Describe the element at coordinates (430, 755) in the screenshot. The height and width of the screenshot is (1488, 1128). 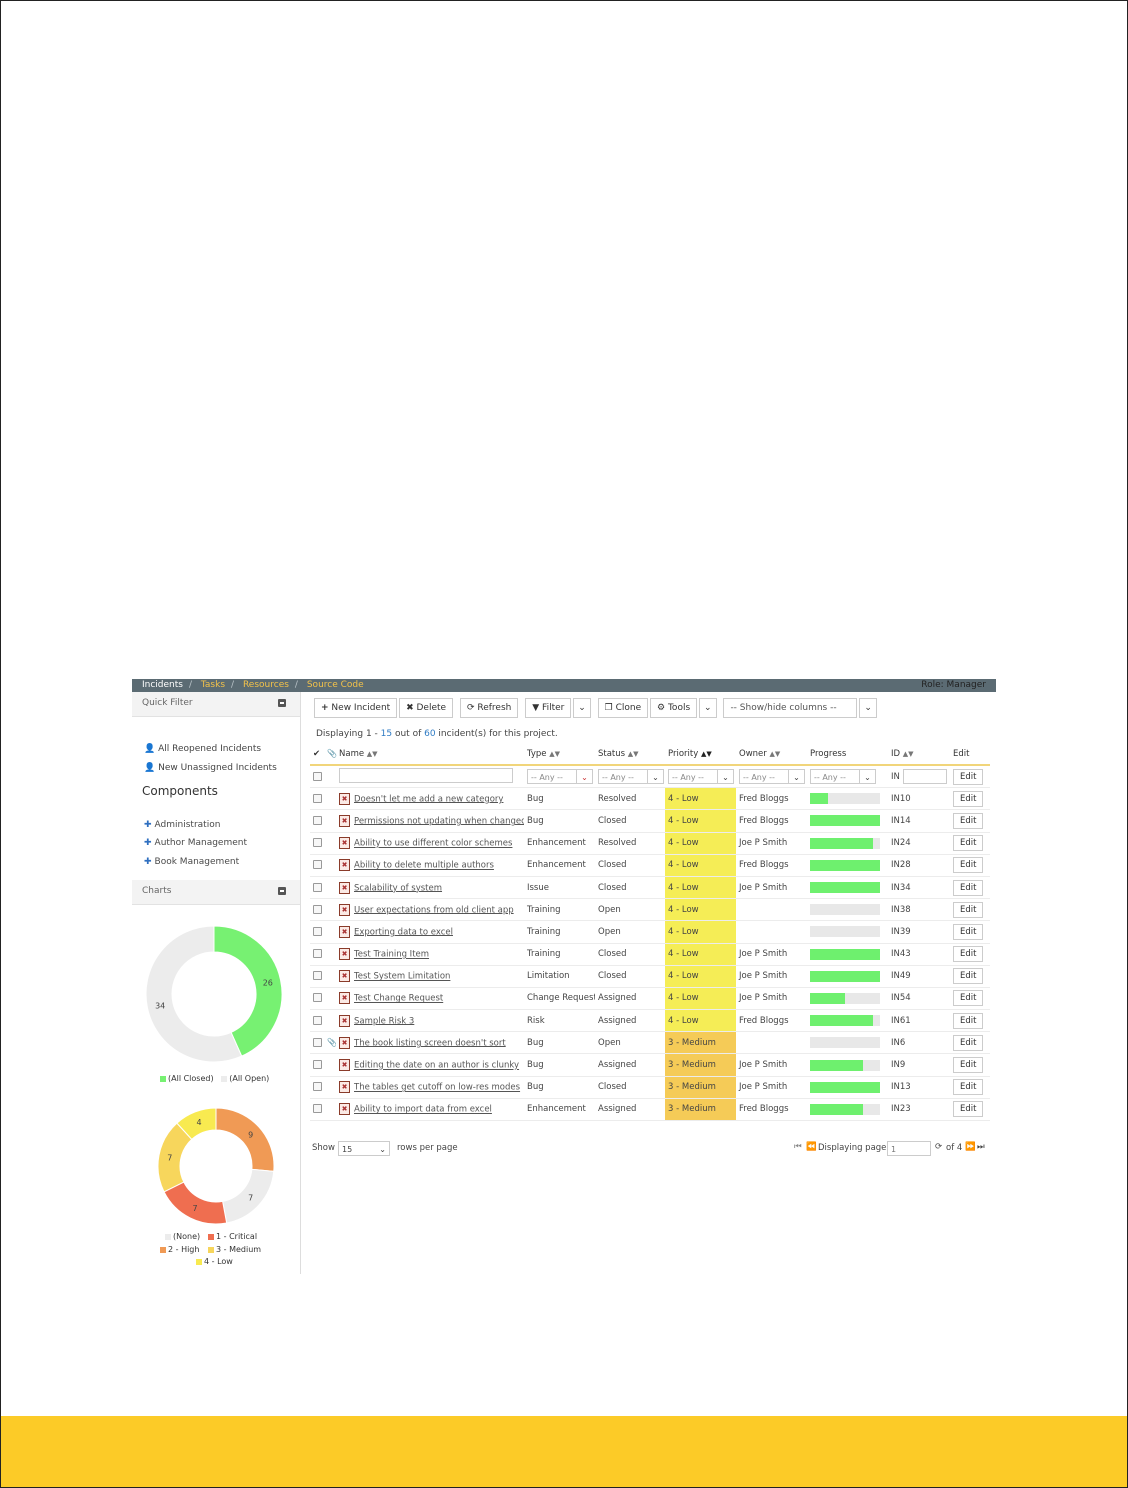
I see `column-header-name: Name ▲▼` at that location.